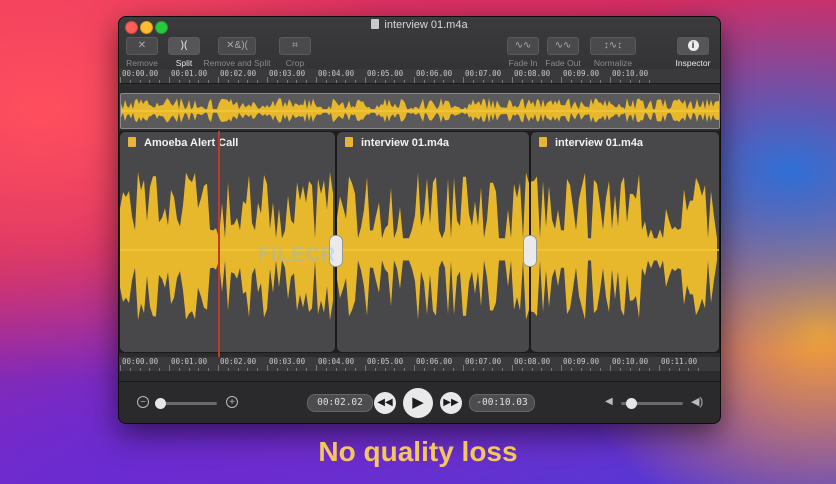  What do you see at coordinates (693, 46) in the screenshot?
I see `inspector-button: i` at bounding box center [693, 46].